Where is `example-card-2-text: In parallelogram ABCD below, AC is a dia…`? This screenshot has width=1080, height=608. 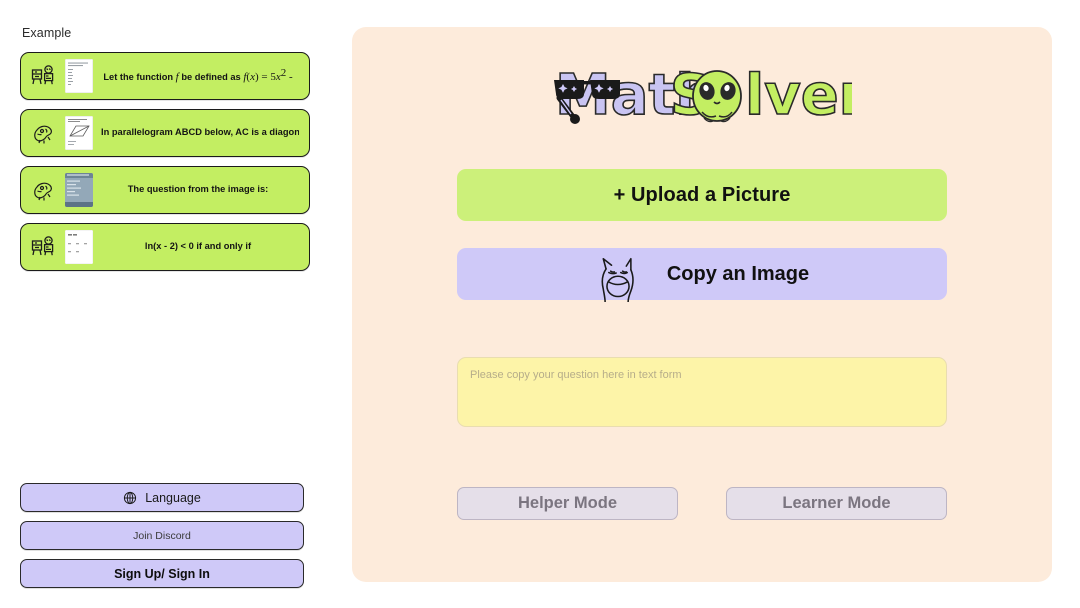 example-card-2-text: In parallelogram ABCD below, AC is a dia… is located at coordinates (200, 132).